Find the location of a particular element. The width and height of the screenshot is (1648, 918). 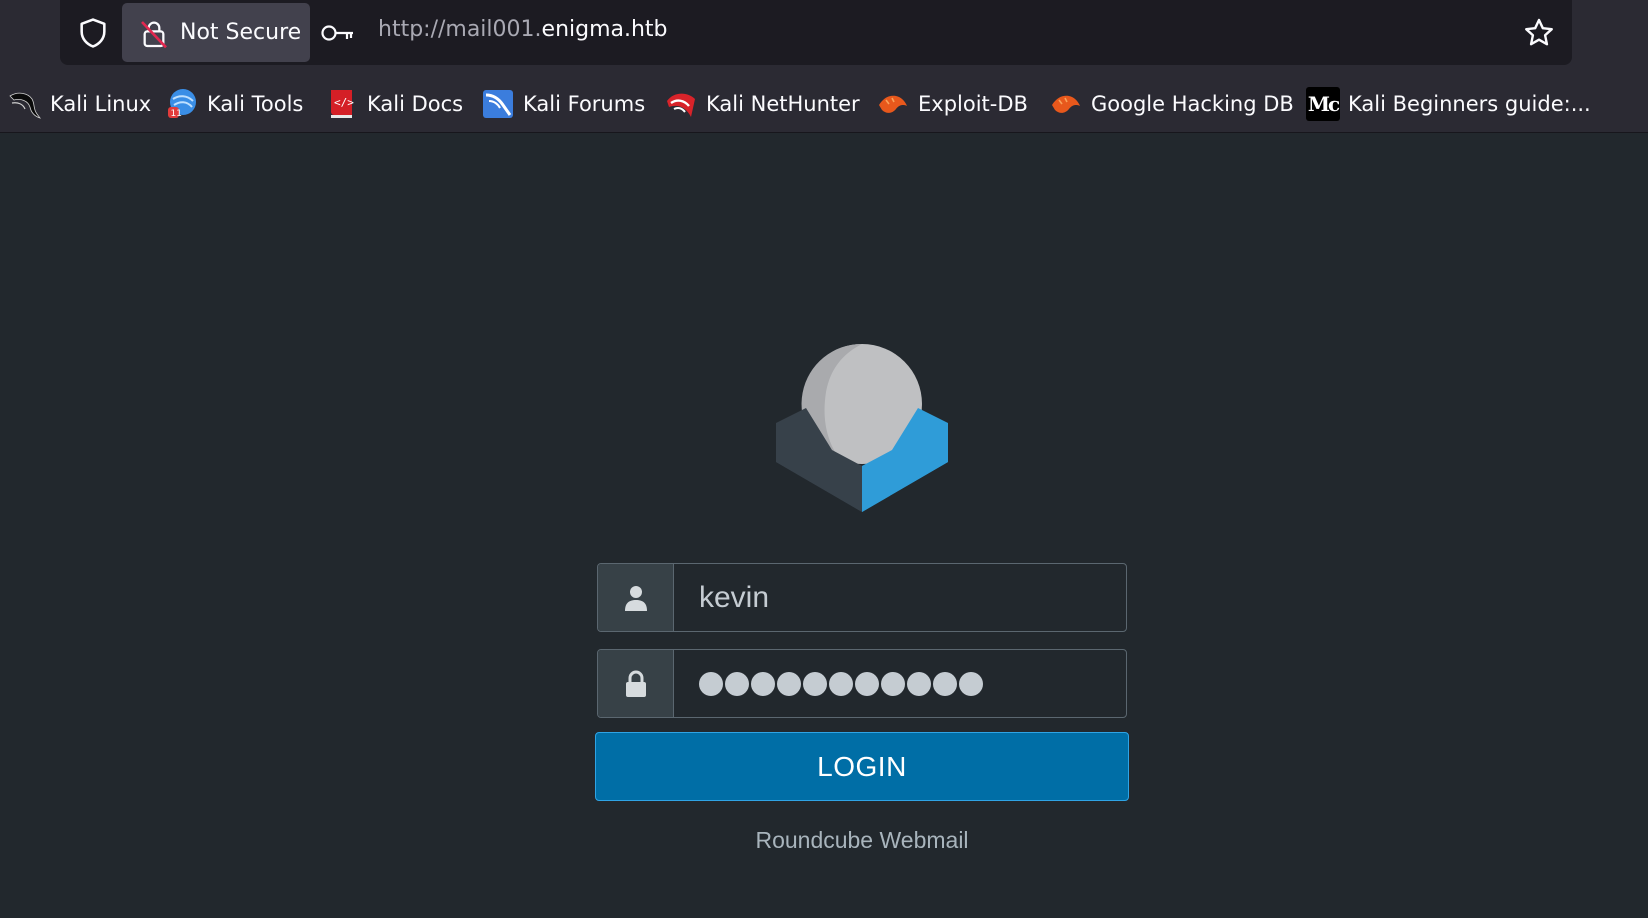

kali-docs-icon: </> is located at coordinates (342, 104).